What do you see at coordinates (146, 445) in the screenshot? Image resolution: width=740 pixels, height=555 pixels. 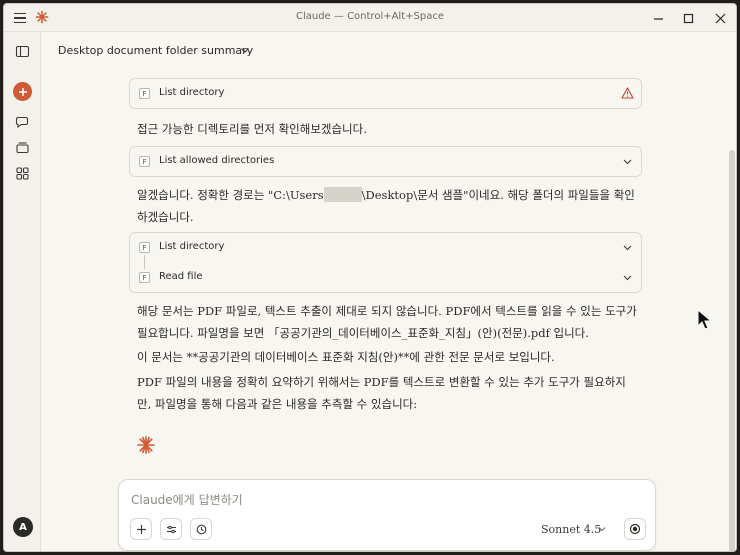 I see `claude-spark-icon` at bounding box center [146, 445].